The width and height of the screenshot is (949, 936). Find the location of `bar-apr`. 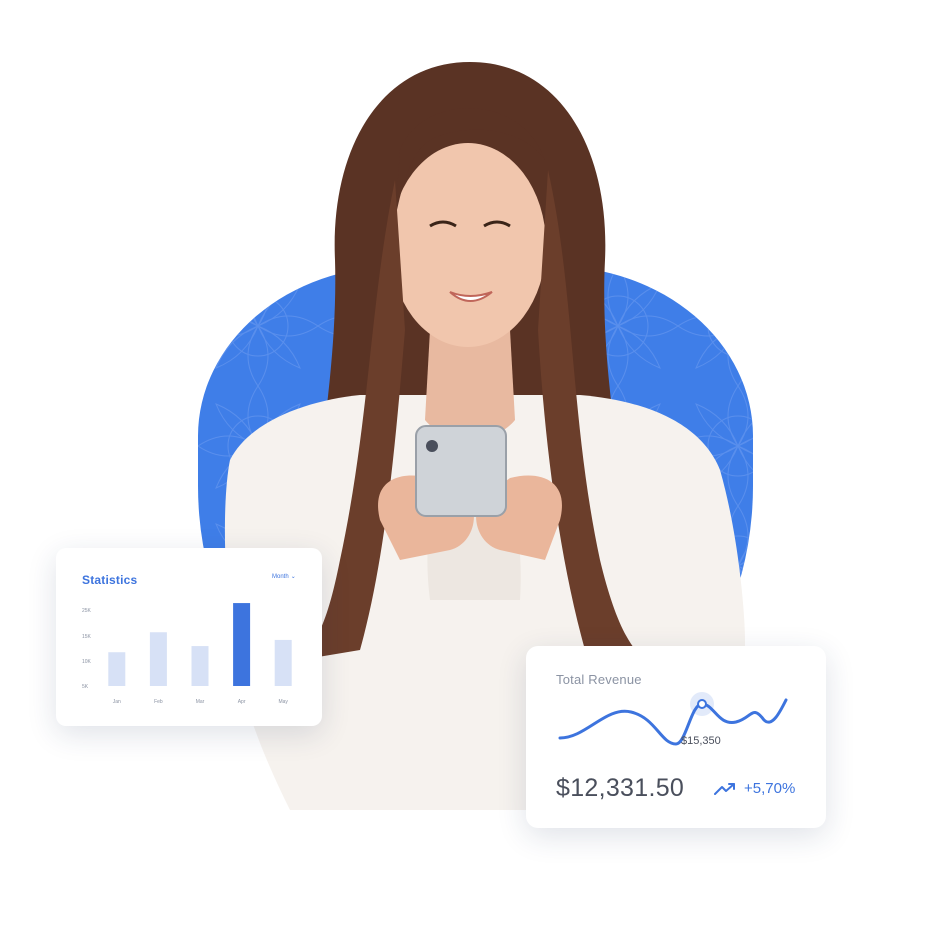

bar-apr is located at coordinates (242, 644).